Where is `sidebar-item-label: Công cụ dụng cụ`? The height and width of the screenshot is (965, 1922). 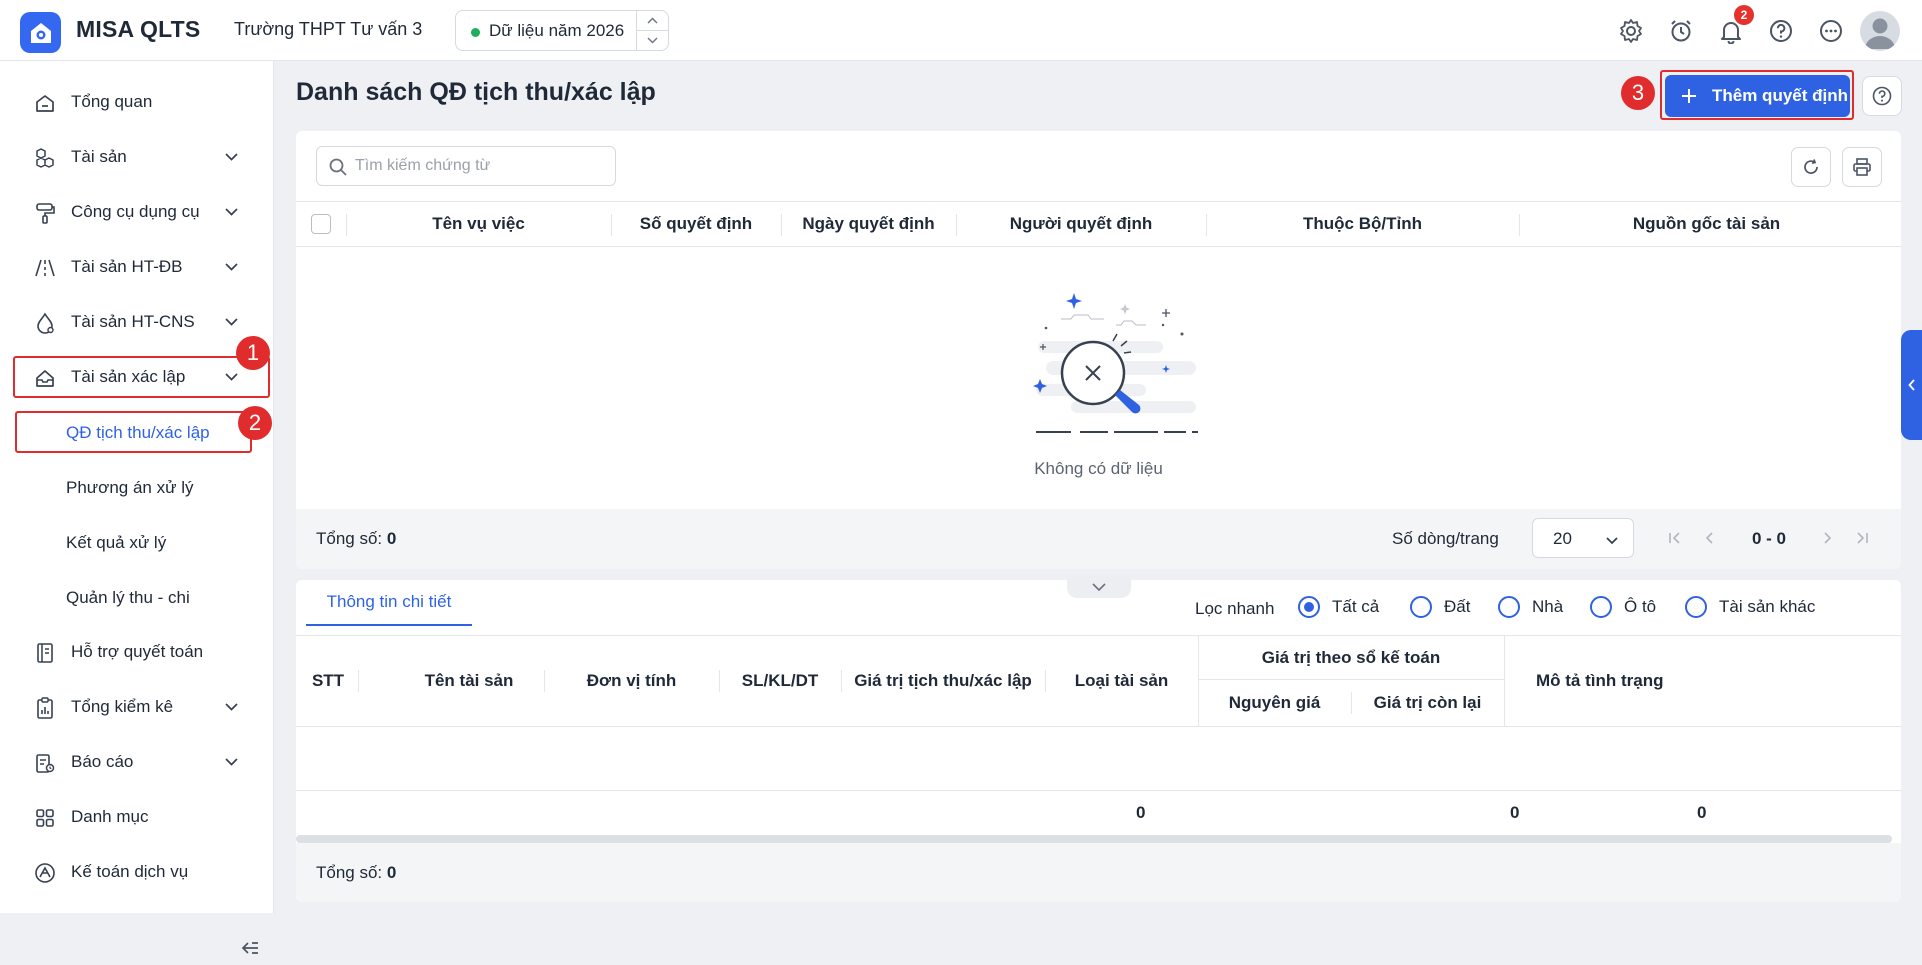
sidebar-item-label: Công cụ dụng cụ is located at coordinates (135, 211).